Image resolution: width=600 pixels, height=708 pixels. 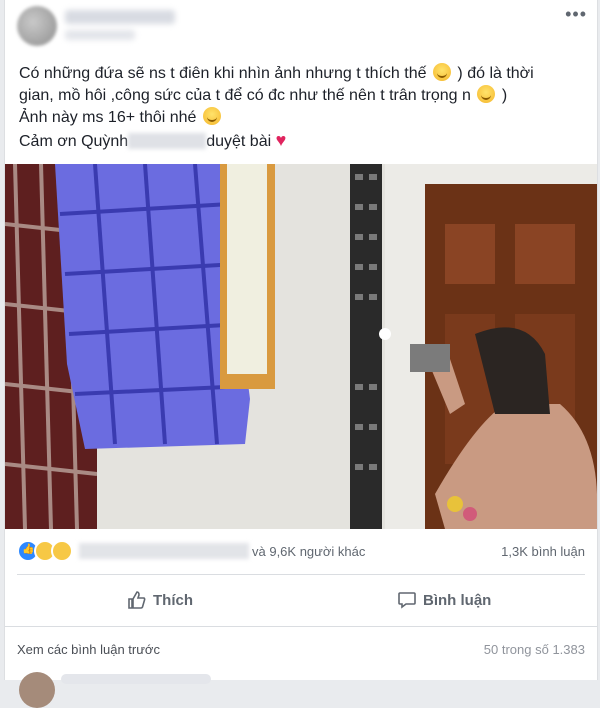 I want to click on comment-paging: 50 trong số 1.383, so click(x=534, y=649).